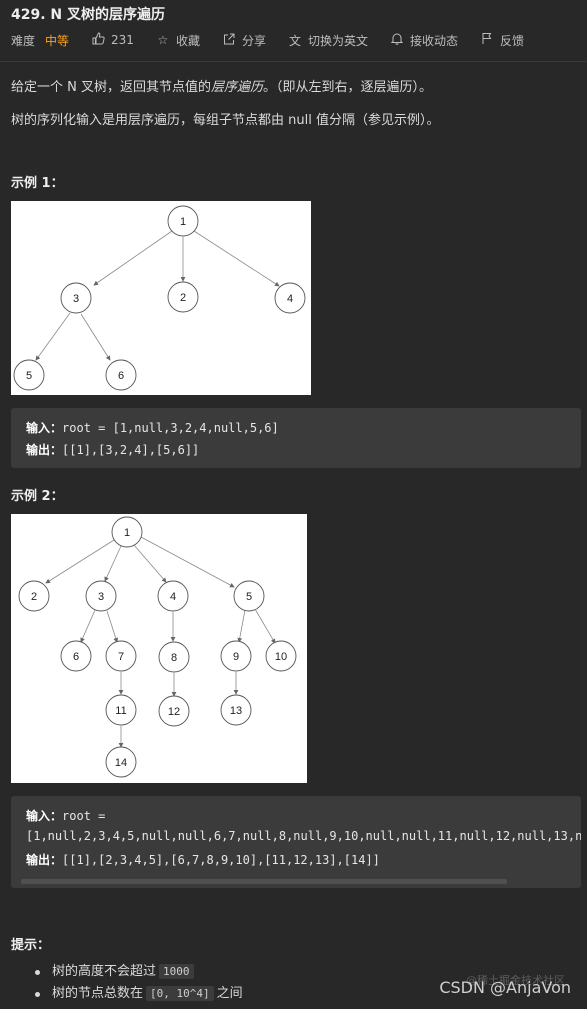 This screenshot has width=587, height=1009. What do you see at coordinates (31, 945) in the screenshot?
I see `hints-heading: 提示：` at bounding box center [31, 945].